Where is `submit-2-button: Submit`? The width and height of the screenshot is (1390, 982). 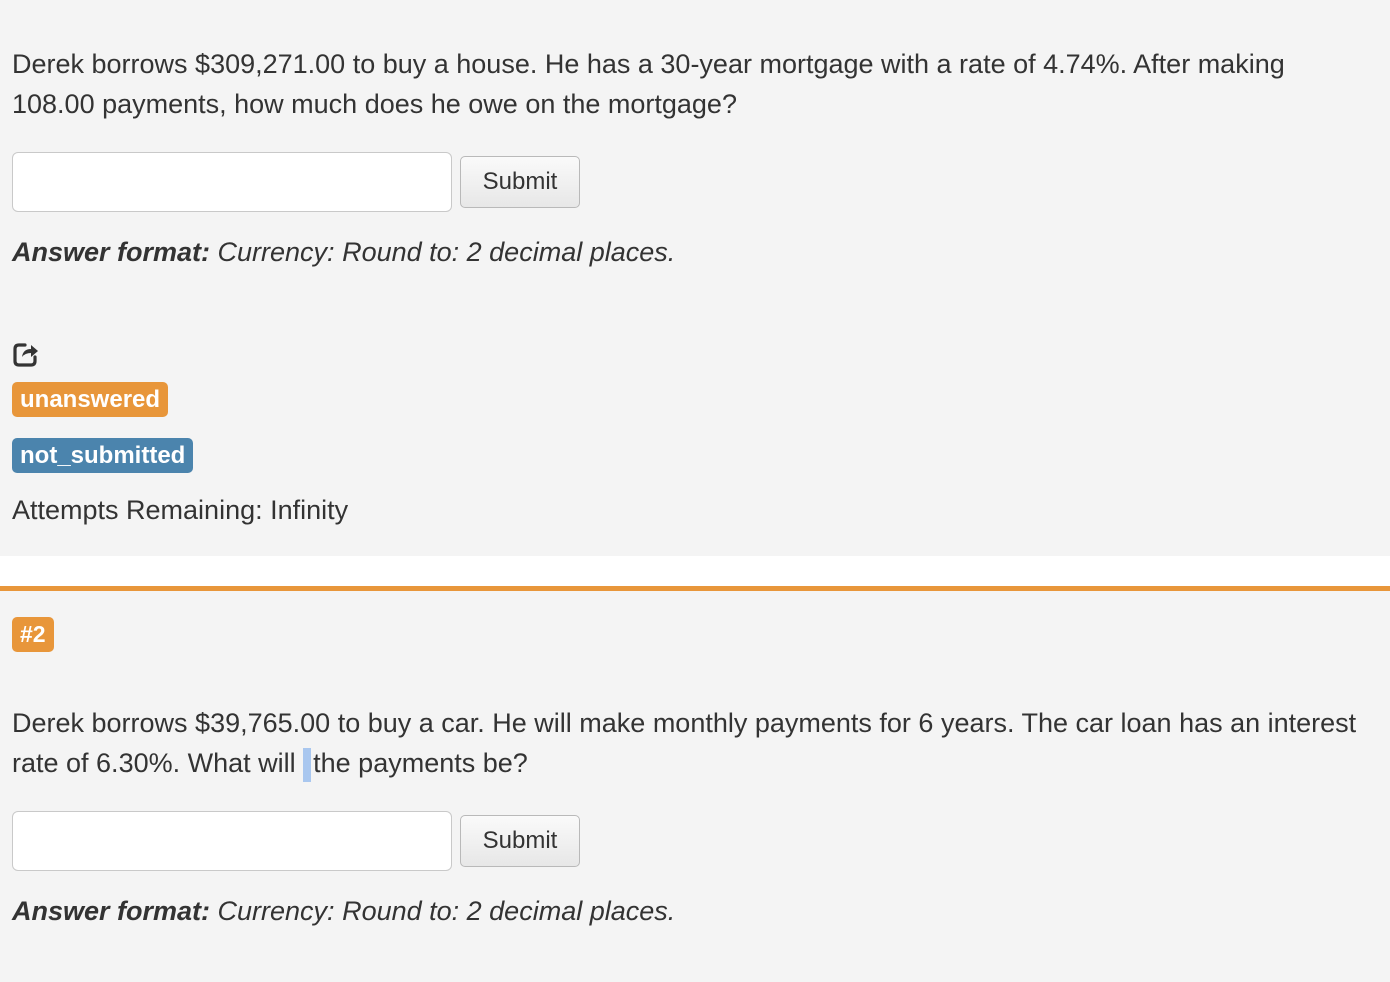 submit-2-button: Submit is located at coordinates (520, 841).